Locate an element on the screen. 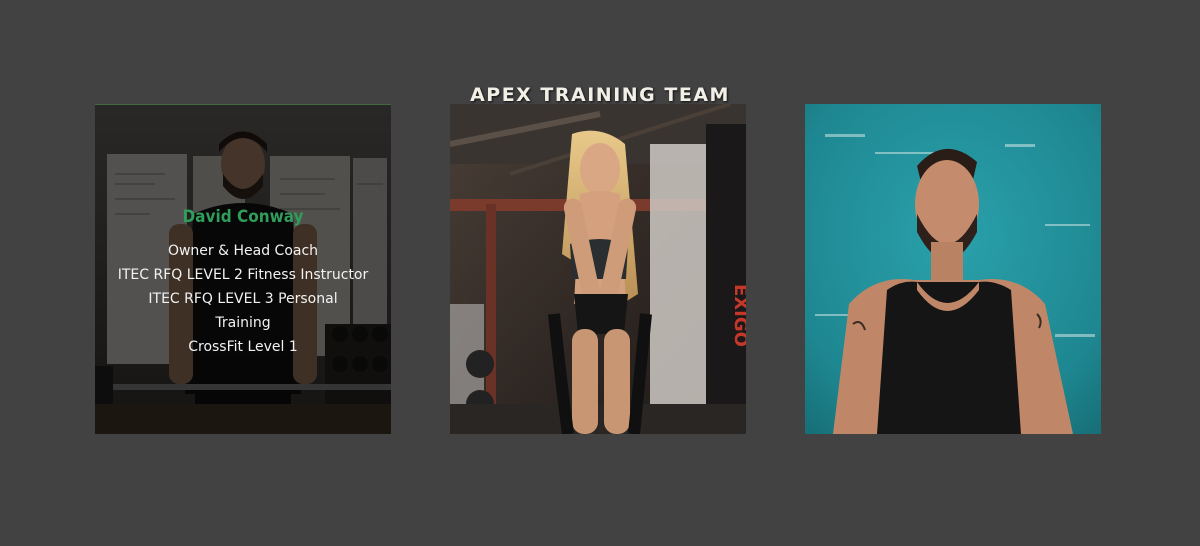 The height and width of the screenshot is (546, 1200). coach-credential: Training is located at coordinates (243, 323).